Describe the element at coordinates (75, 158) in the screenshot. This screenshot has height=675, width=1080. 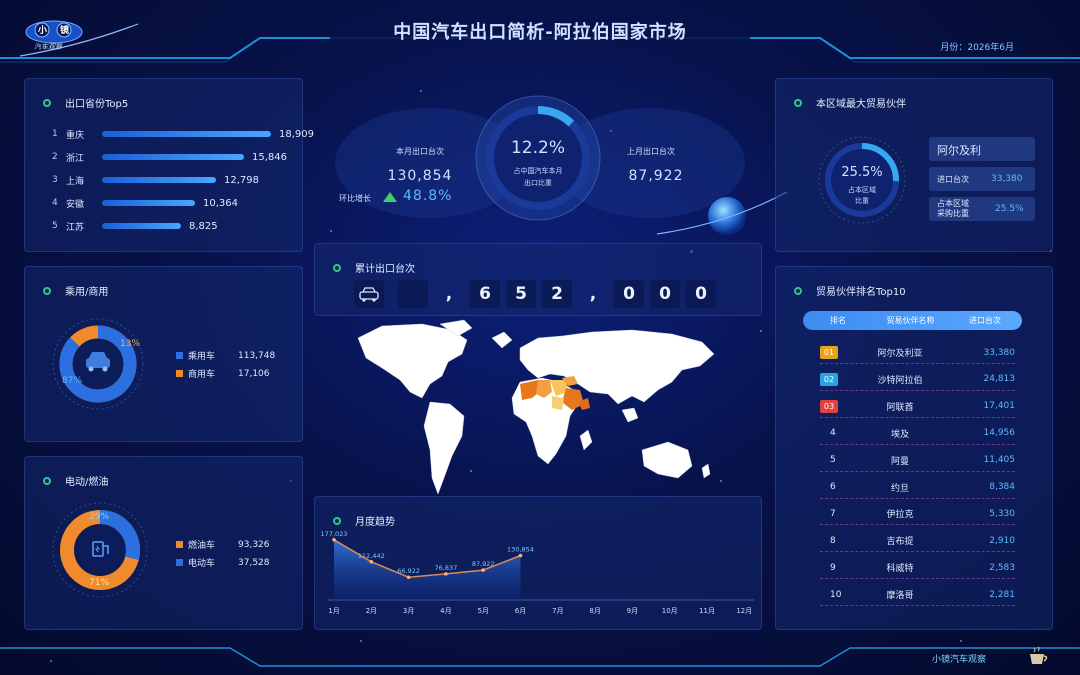
I see `top5-name: 浙江` at that location.